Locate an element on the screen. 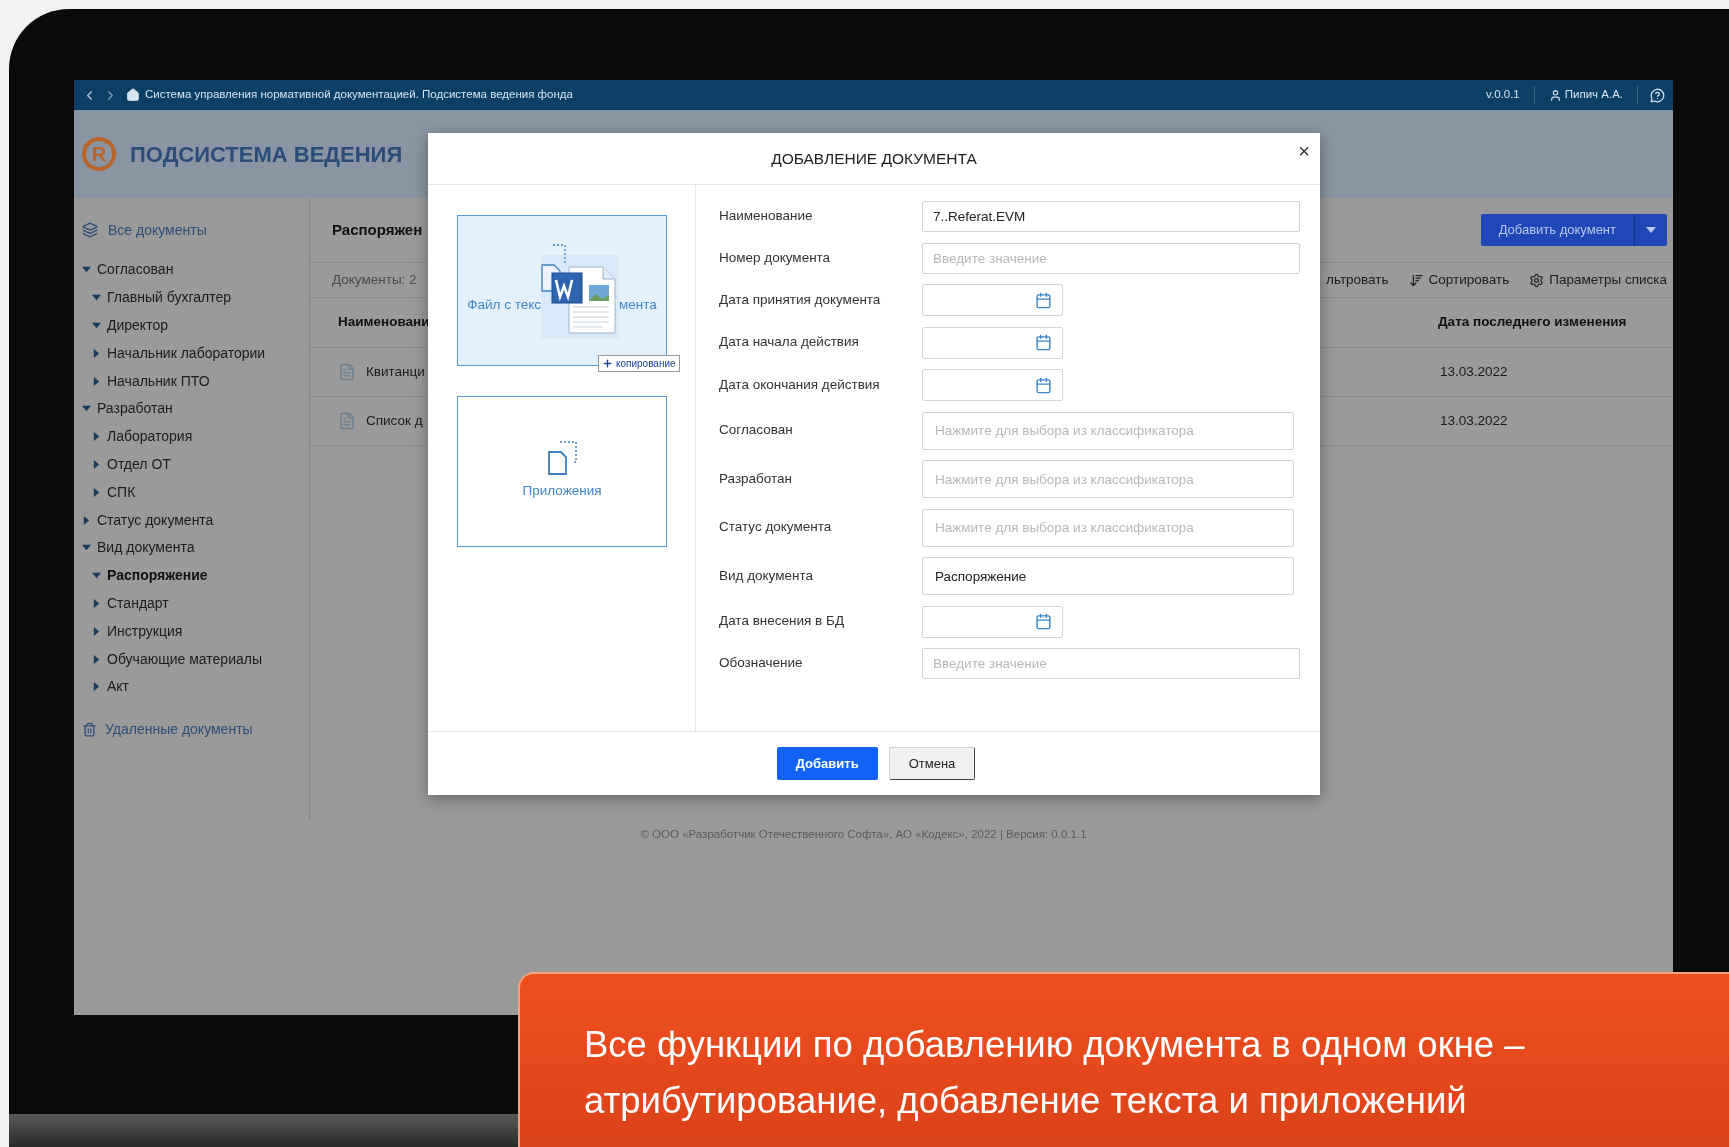  trash-icon is located at coordinates (89, 729).